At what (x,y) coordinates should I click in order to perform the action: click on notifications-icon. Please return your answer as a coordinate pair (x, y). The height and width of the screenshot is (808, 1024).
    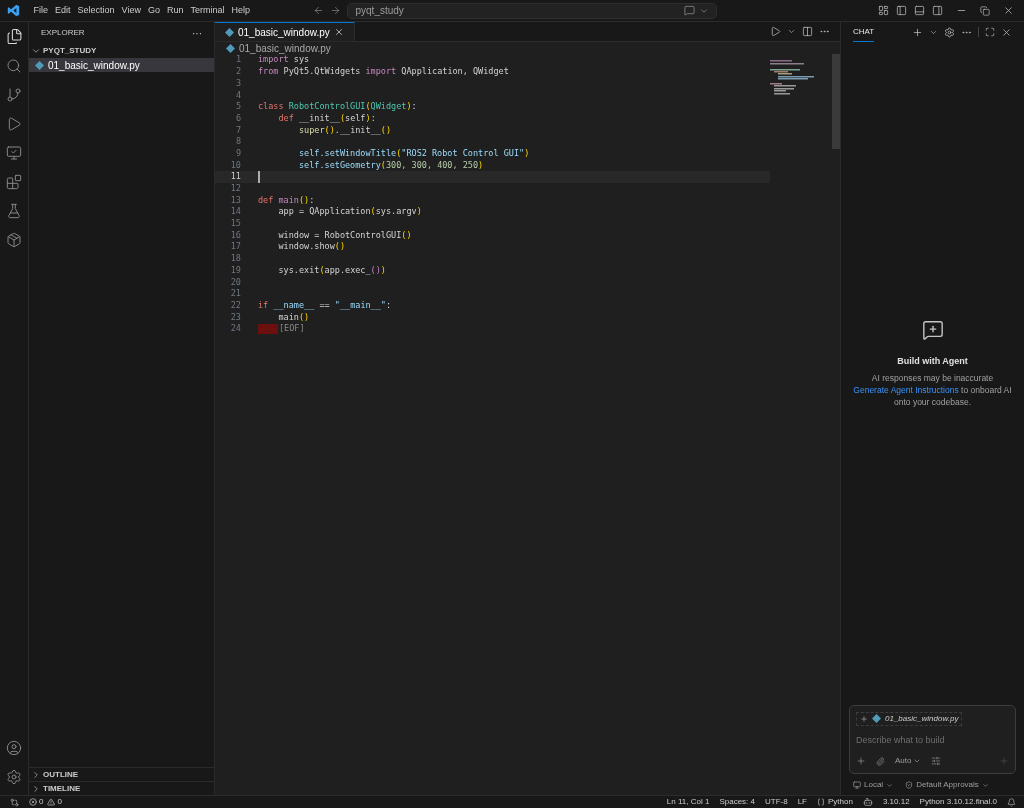
    Looking at the image, I should click on (1011, 802).